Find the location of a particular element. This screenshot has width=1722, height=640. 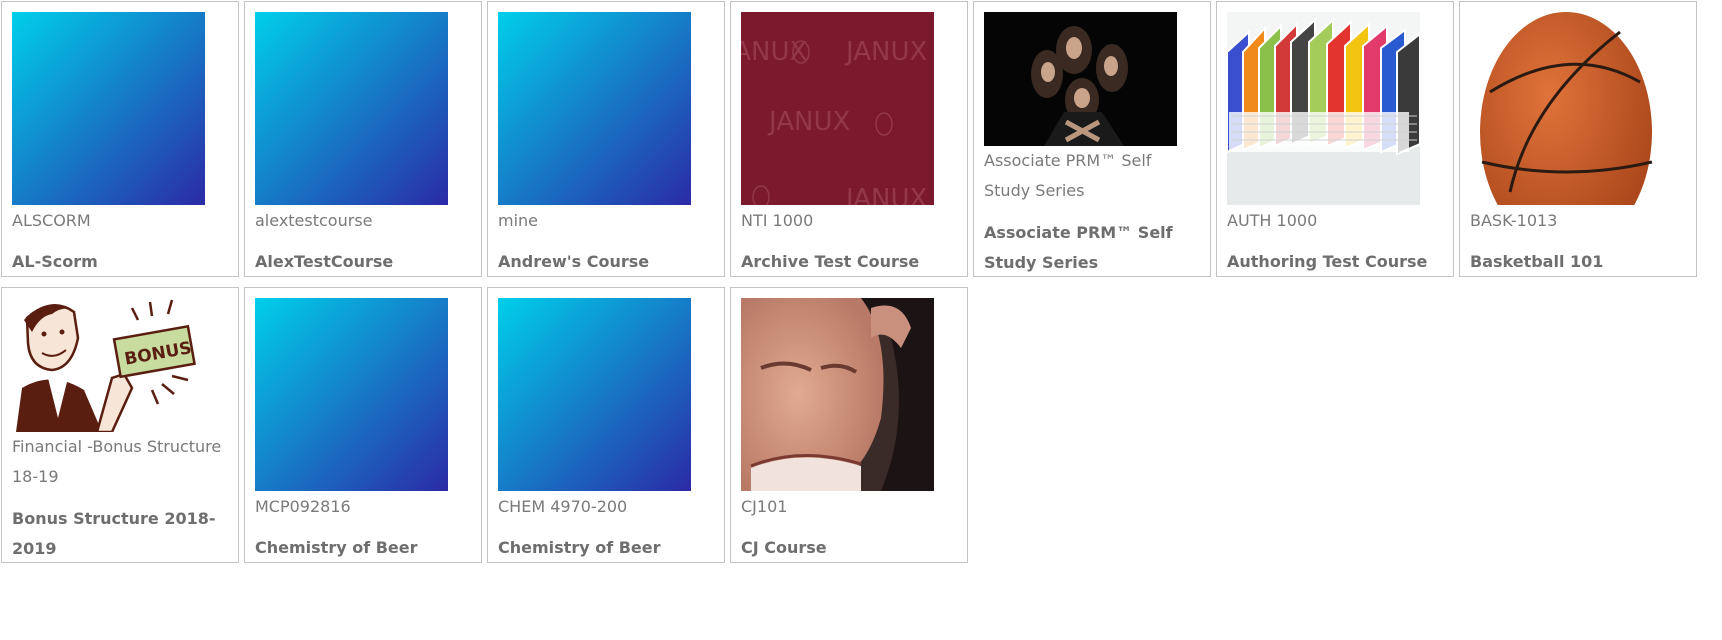

course-card: AUTH 1000 Authoring Test Course is located at coordinates (1335, 139).